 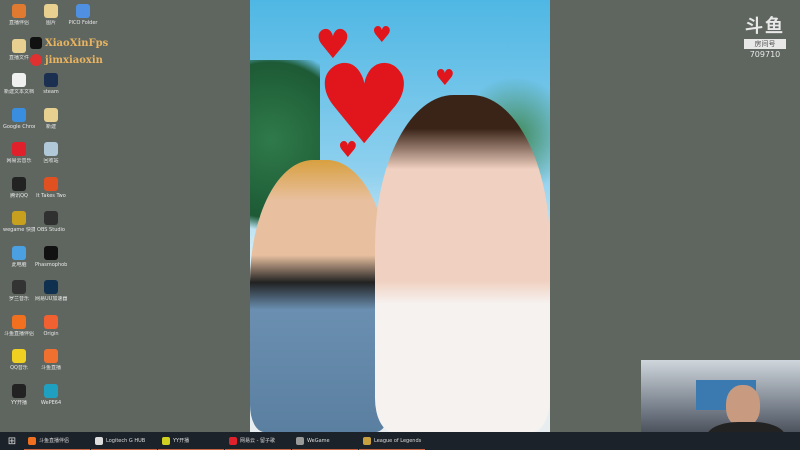 I want to click on logo-mark: 斗鱼, so click(x=765, y=26).